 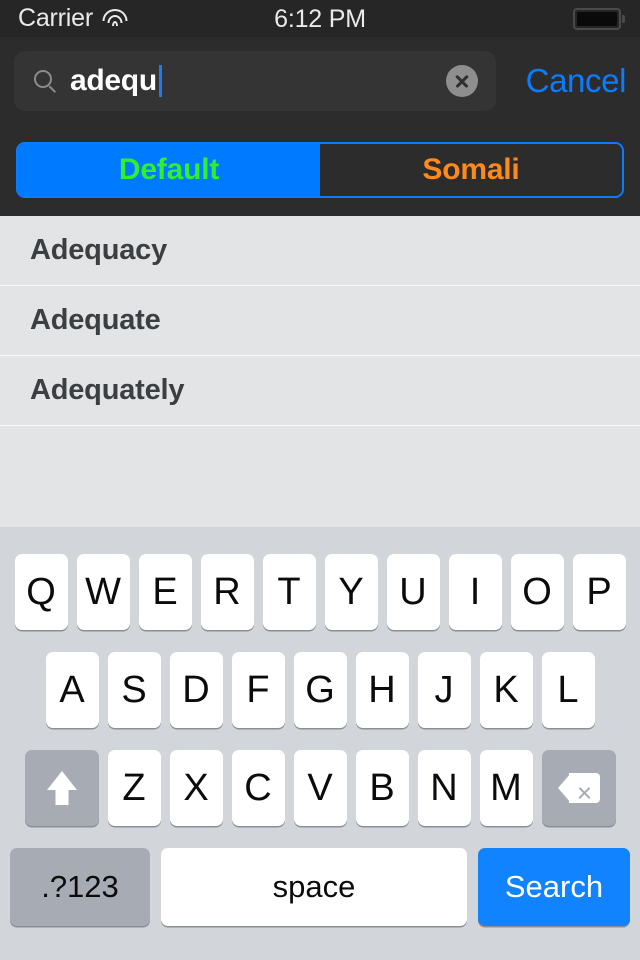 What do you see at coordinates (134, 788) in the screenshot?
I see `key-z: Z` at bounding box center [134, 788].